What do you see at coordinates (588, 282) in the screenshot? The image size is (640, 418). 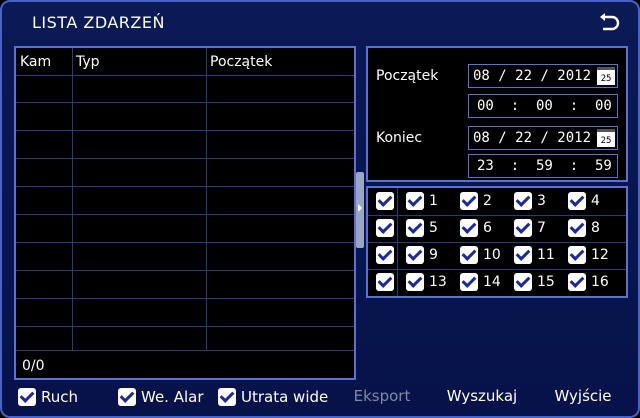 I see `camera-16-checkbox: 16` at bounding box center [588, 282].